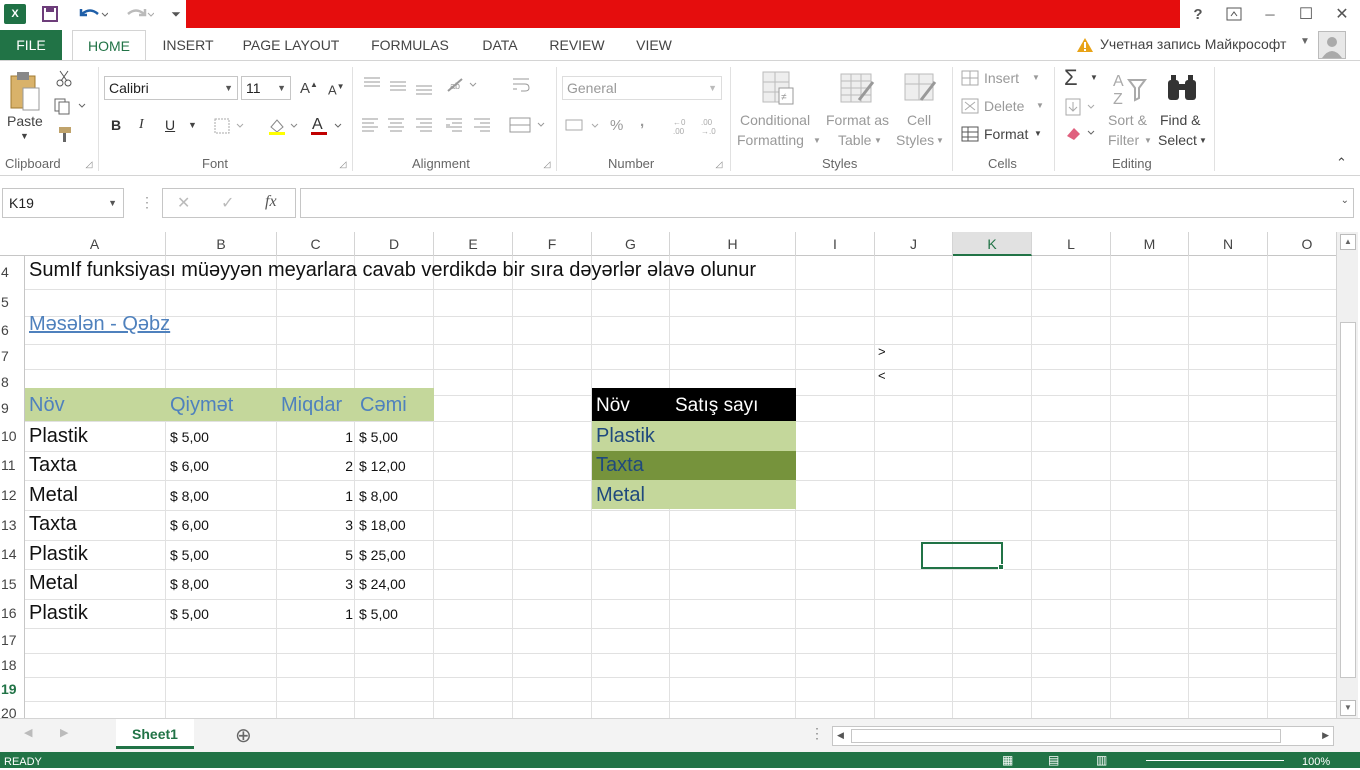 The height and width of the screenshot is (770, 1360). I want to click on table-cell: $ 12,00, so click(382, 466).